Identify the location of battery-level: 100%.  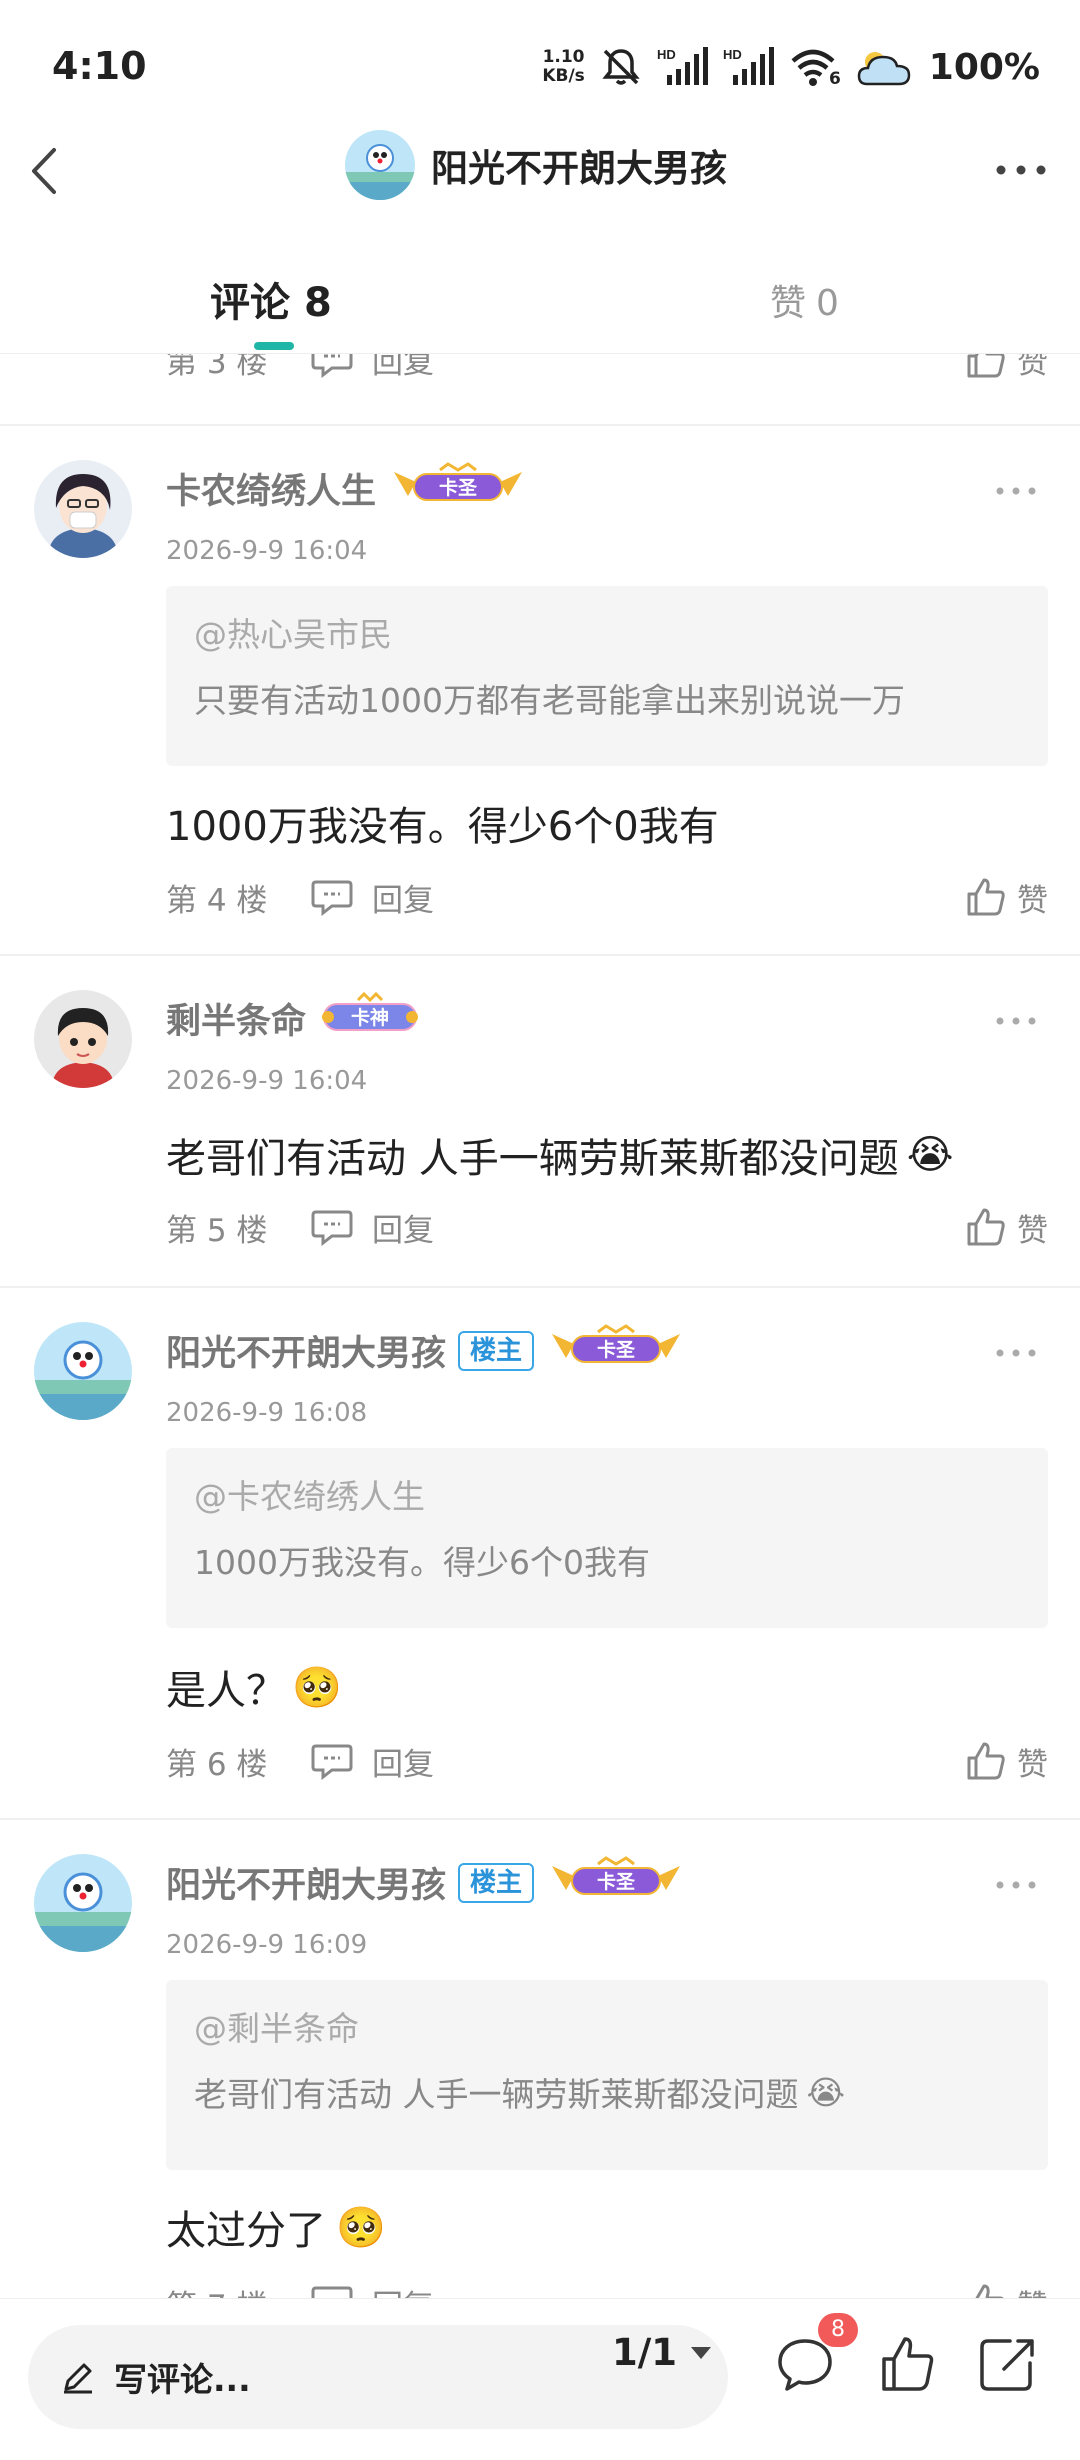
(984, 67).